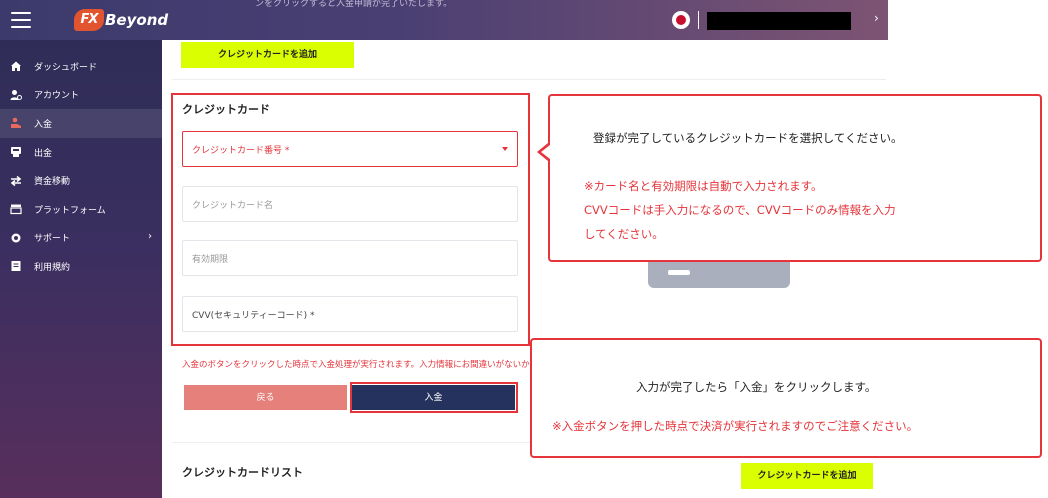  What do you see at coordinates (354, 4) in the screenshot?
I see `header-notice: ンをクリックすると入金申請が完了いたします。` at bounding box center [354, 4].